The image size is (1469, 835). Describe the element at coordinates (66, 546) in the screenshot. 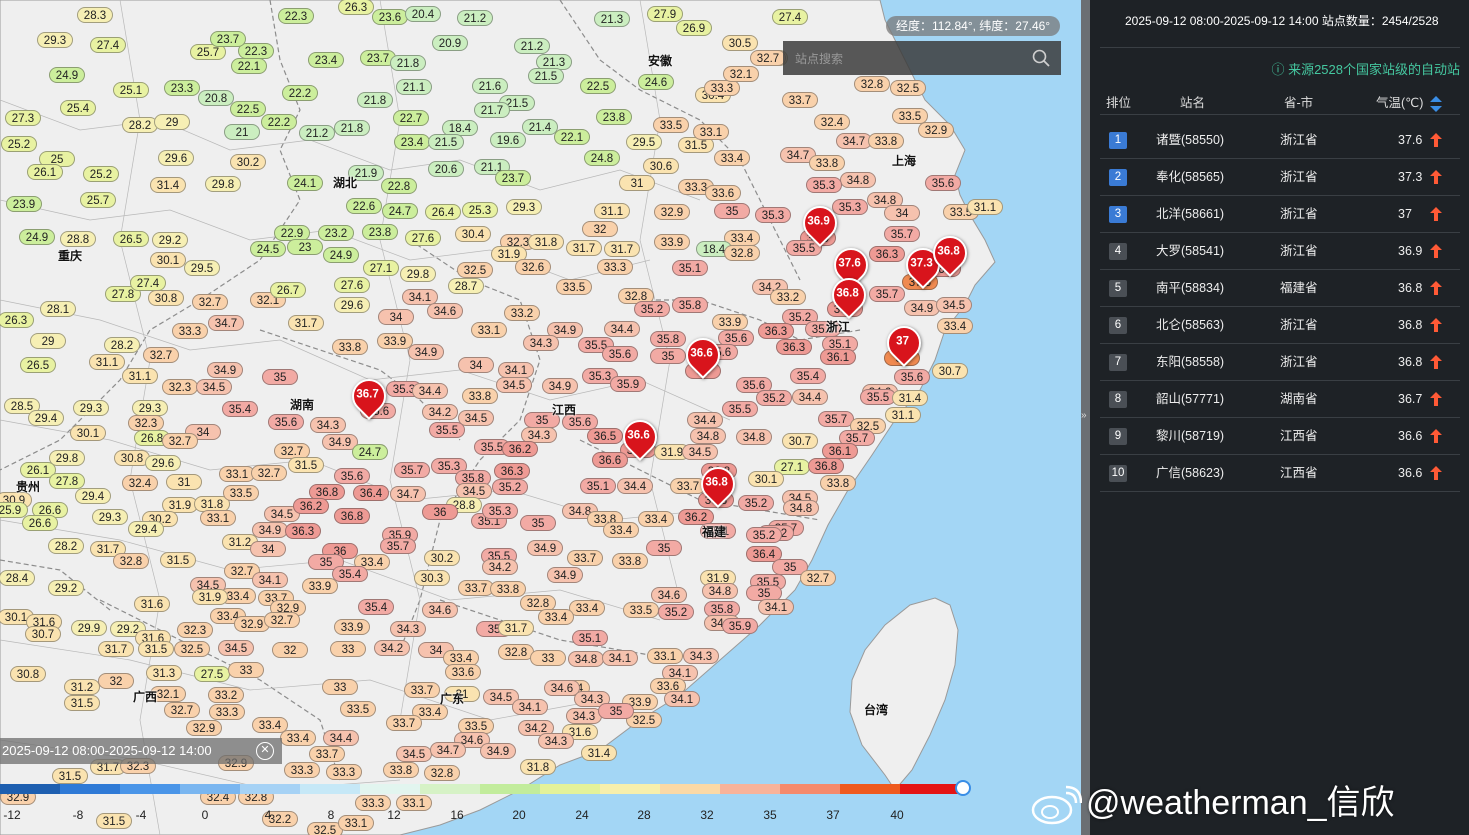

I see `station-temp-label: 28.2` at that location.